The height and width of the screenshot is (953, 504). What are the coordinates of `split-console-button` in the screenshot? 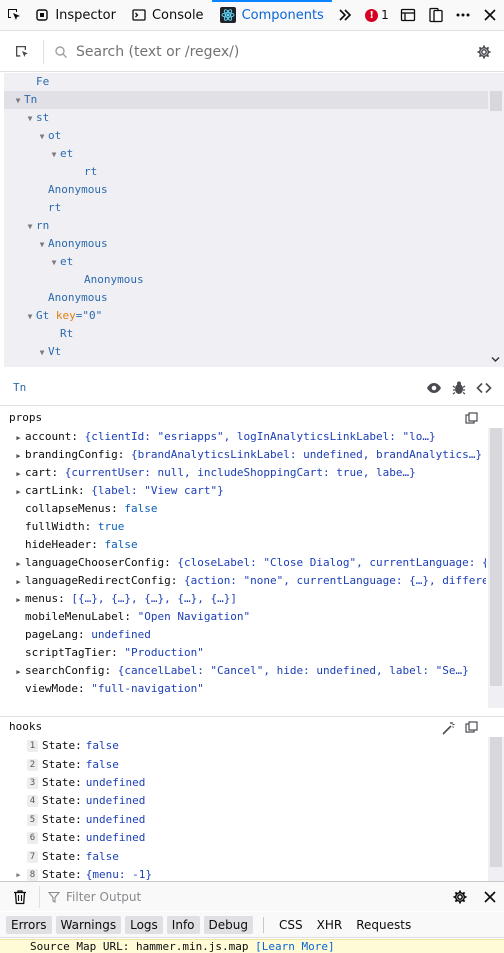 It's located at (408, 15).